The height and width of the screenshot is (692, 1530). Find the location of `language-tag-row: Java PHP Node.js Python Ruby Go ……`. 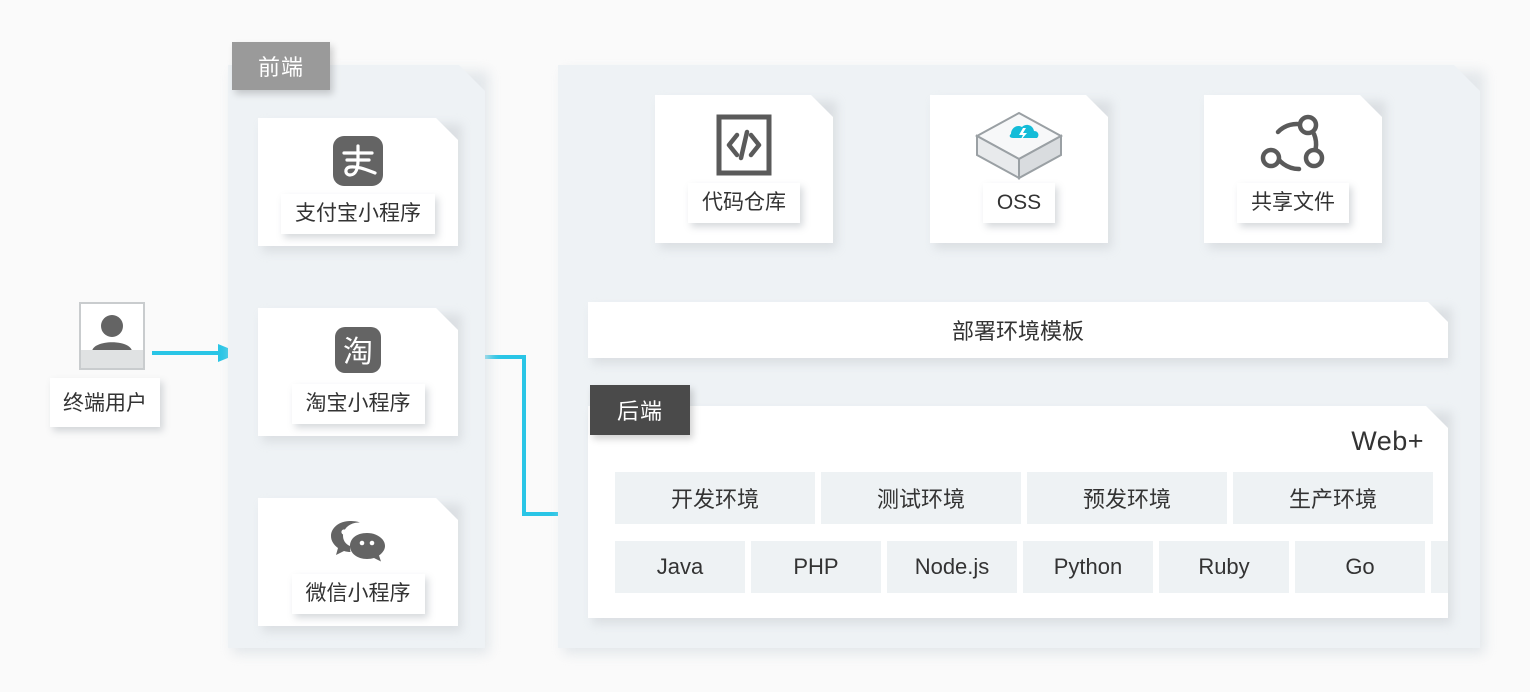

language-tag-row: Java PHP Node.js Python Ruby Go …… is located at coordinates (1072, 567).